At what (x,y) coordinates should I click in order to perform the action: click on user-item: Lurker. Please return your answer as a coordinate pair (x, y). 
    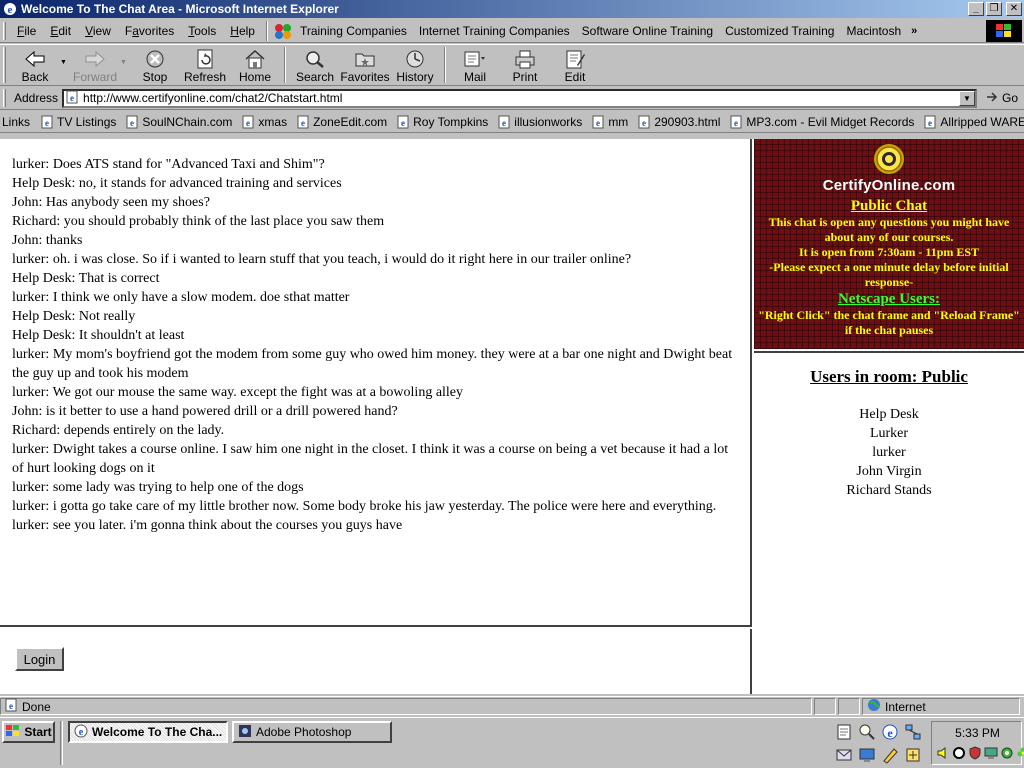
    Looking at the image, I should click on (889, 433).